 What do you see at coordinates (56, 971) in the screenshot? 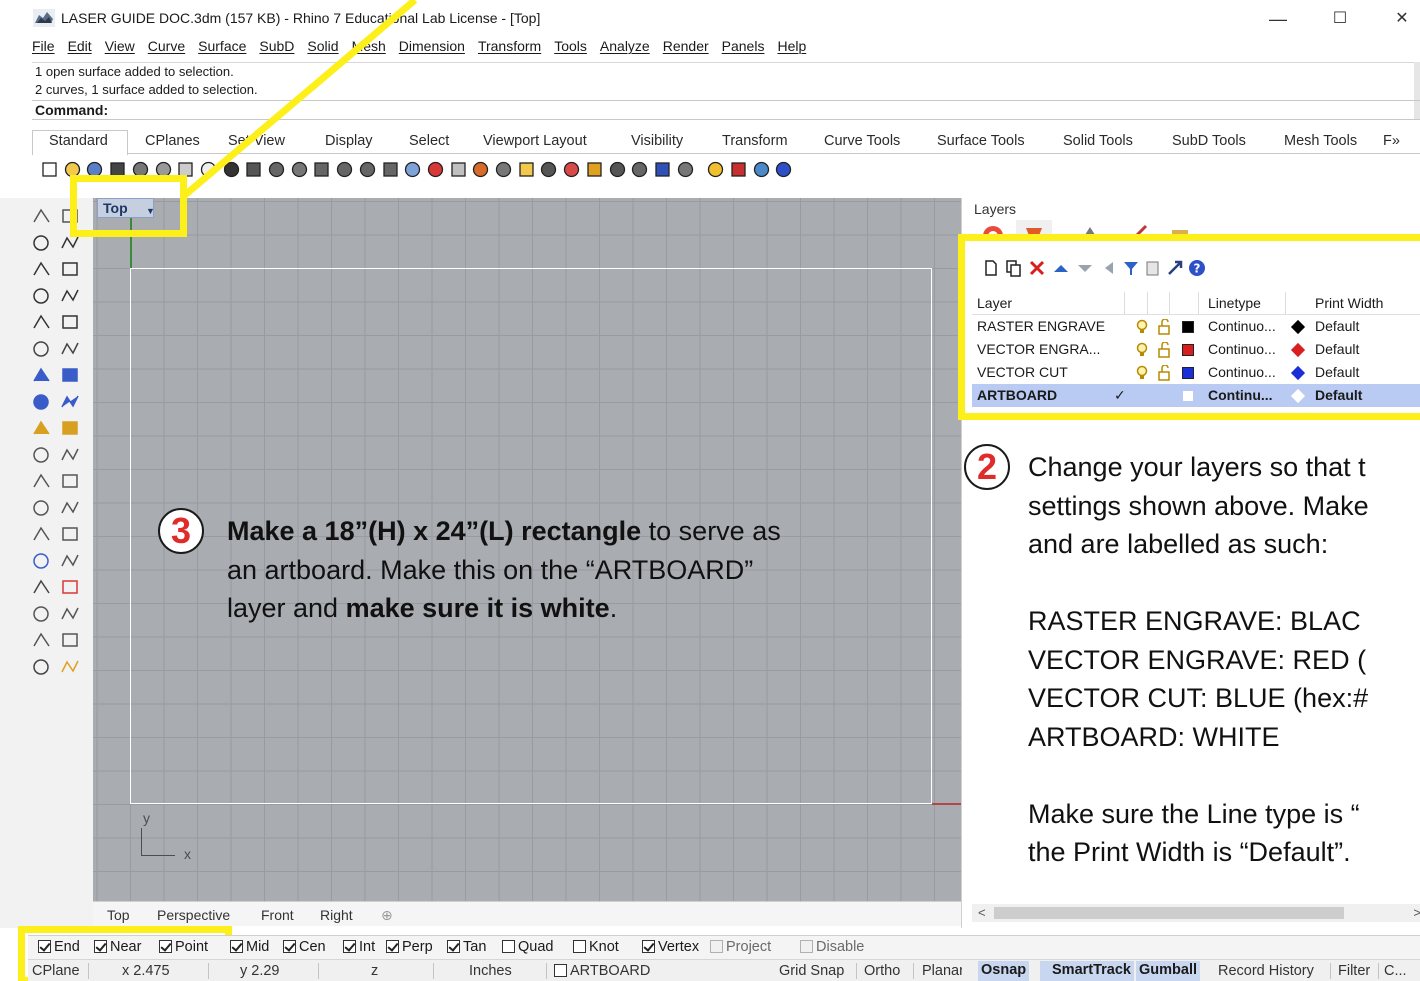
I see `status-cplane: CPlane` at bounding box center [56, 971].